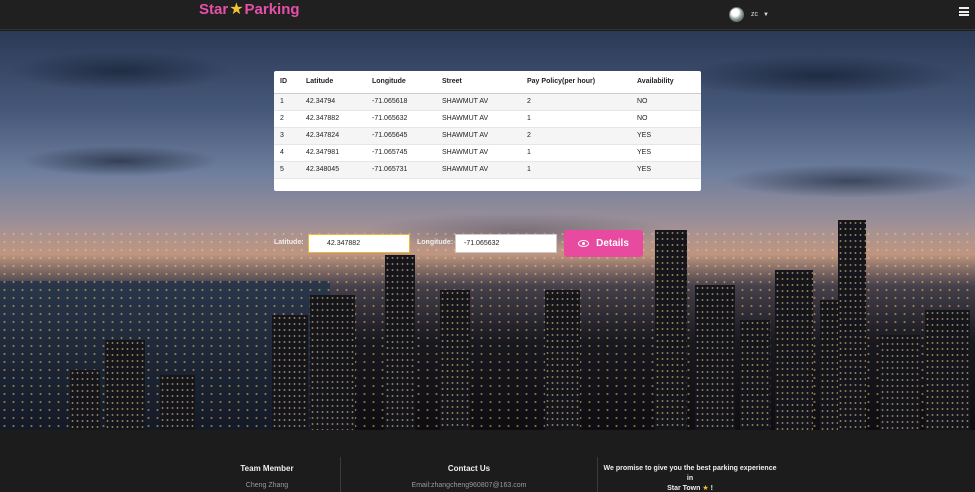 The image size is (975, 492). I want to click on team-member-heading: Team Member, so click(267, 468).